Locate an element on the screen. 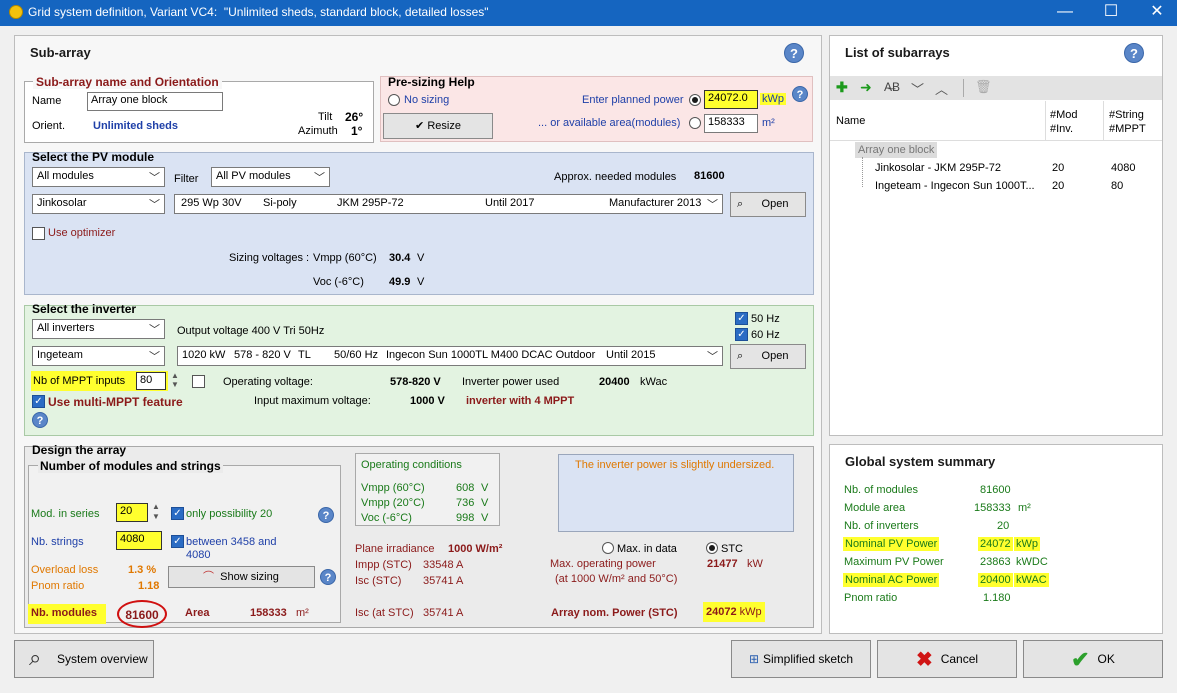 The height and width of the screenshot is (693, 1177). module-manufacturer-combo: Jinkosolar ﹀ is located at coordinates (98, 204).